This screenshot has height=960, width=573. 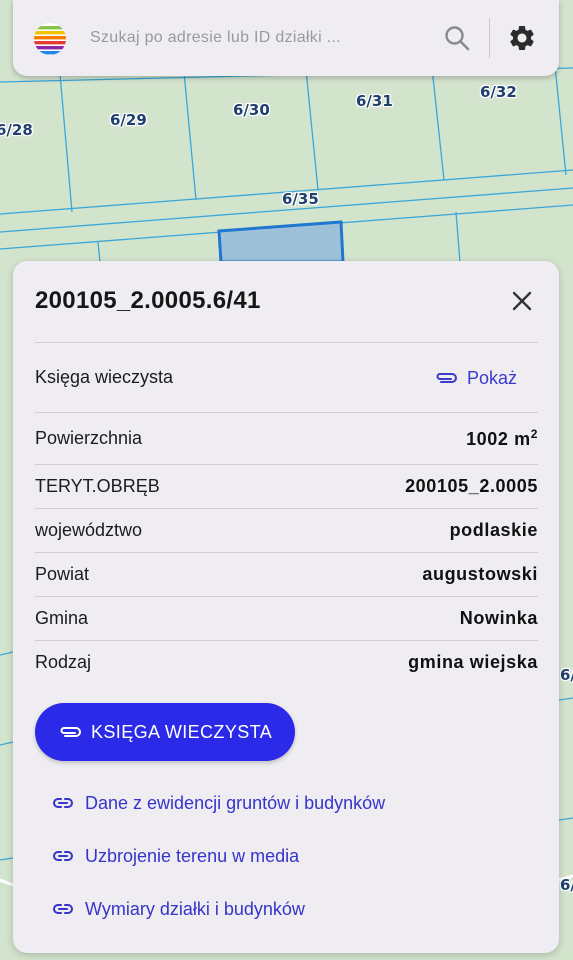 I want to click on search-bar, so click(x=286, y=38).